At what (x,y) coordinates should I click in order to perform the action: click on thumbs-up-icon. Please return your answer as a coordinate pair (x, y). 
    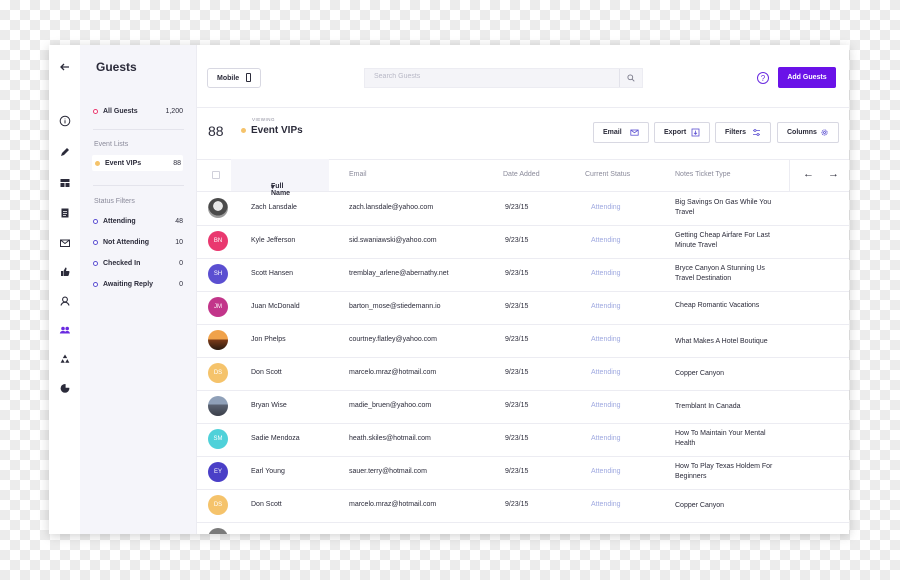
    Looking at the image, I should click on (64, 271).